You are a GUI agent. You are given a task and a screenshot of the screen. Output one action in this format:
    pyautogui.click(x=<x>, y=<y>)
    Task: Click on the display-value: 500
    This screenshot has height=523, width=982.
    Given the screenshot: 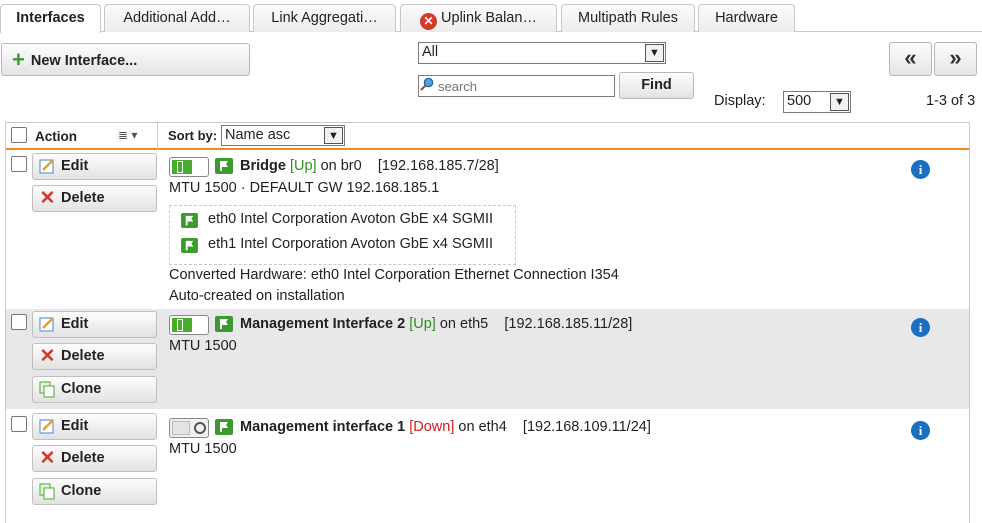 What is the action you would take?
    pyautogui.click(x=799, y=101)
    